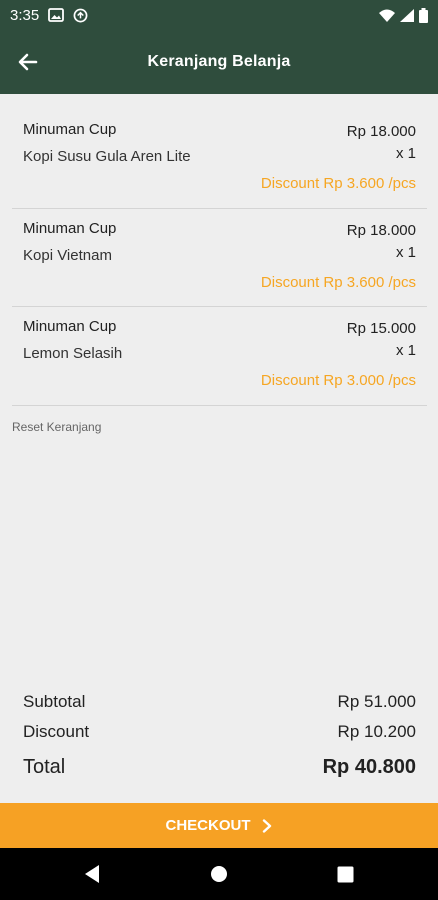 Image resolution: width=438 pixels, height=900 pixels. I want to click on circle-home-icon, so click(219, 874).